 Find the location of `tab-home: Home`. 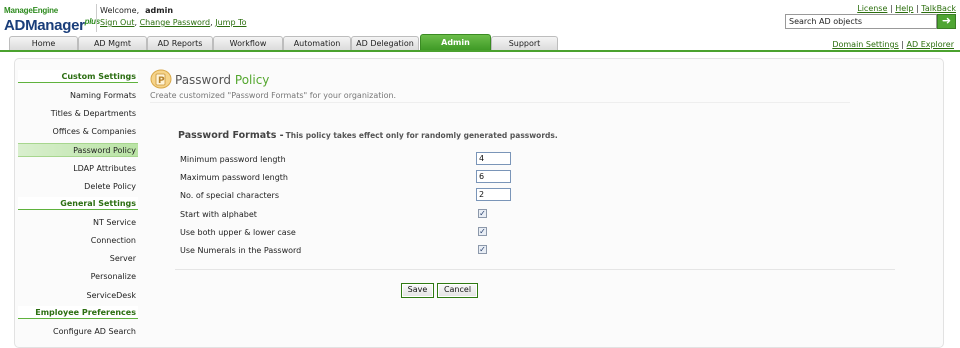

tab-home: Home is located at coordinates (43, 43).